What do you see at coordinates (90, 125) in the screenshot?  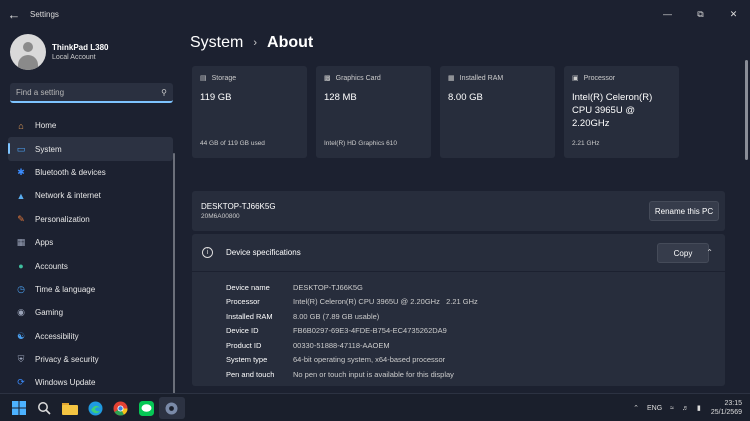 I see `sidebar-item-home: ⌂ Home` at bounding box center [90, 125].